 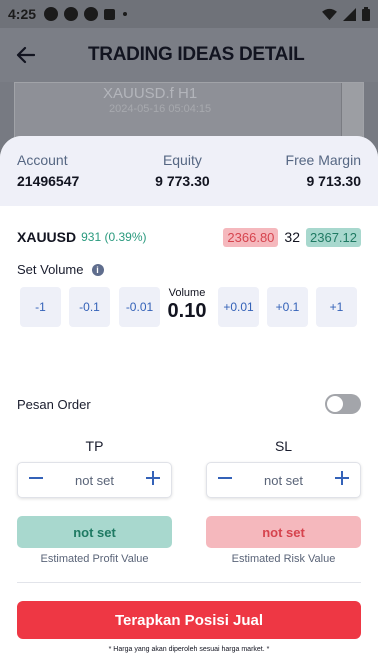 What do you see at coordinates (336, 307) in the screenshot?
I see `volume-plus-1-button: +1` at bounding box center [336, 307].